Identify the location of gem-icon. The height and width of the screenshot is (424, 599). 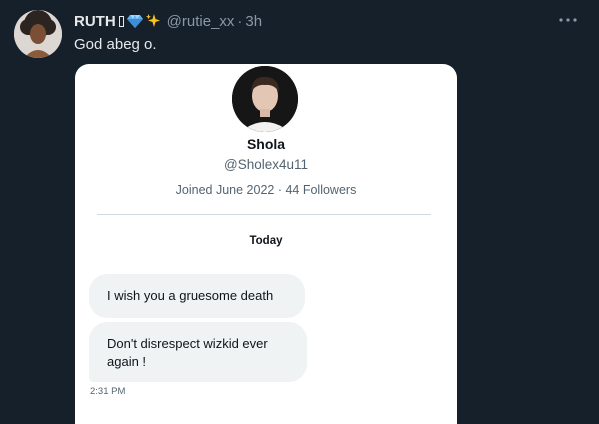
(134, 21).